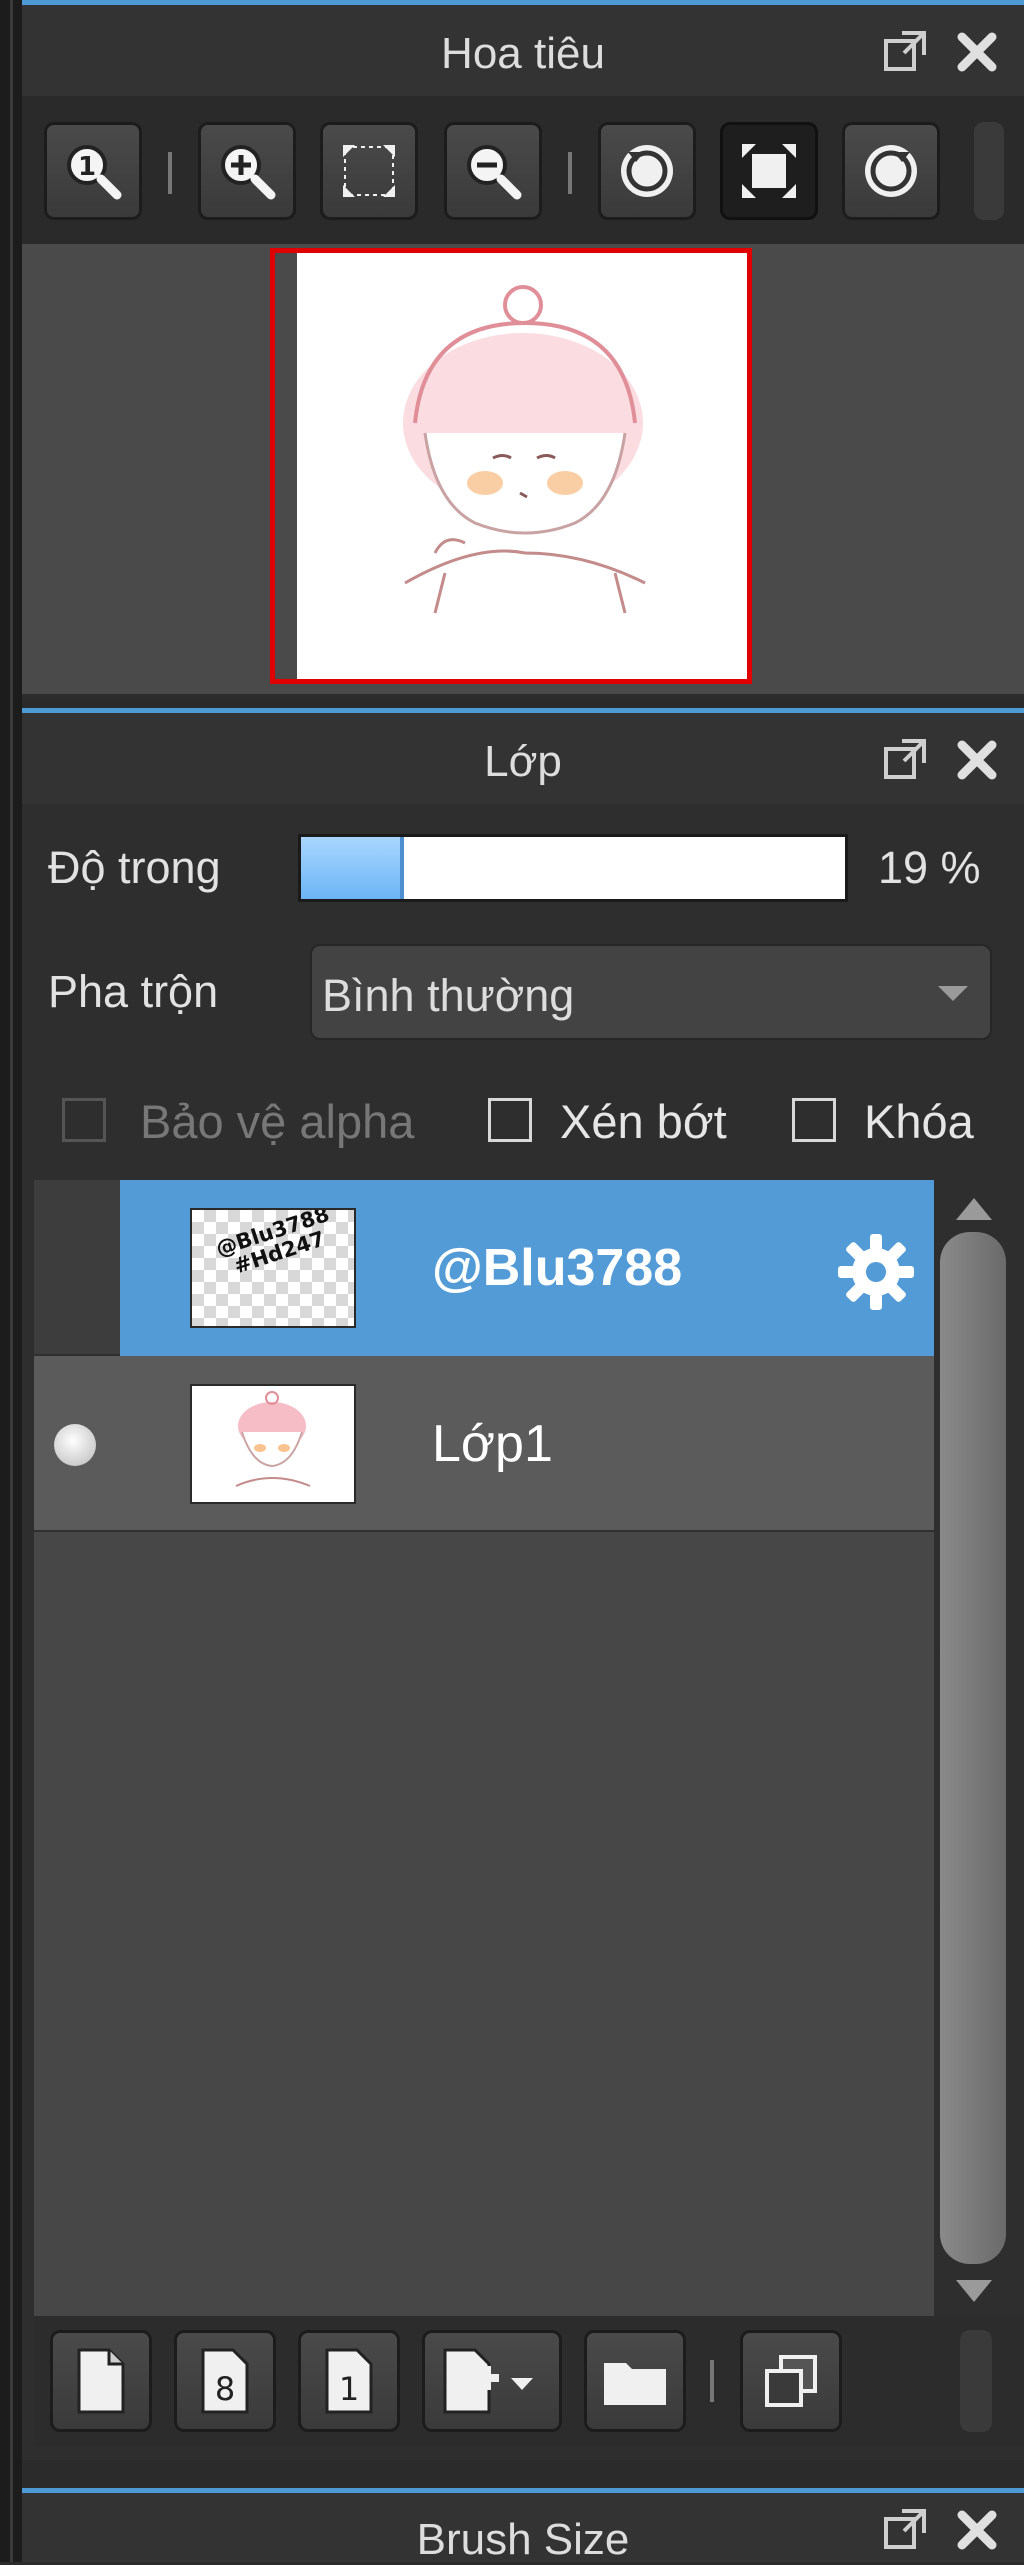 This screenshot has height=2565, width=1024. Describe the element at coordinates (488, 2381) in the screenshot. I see `add-layer-icon` at that location.